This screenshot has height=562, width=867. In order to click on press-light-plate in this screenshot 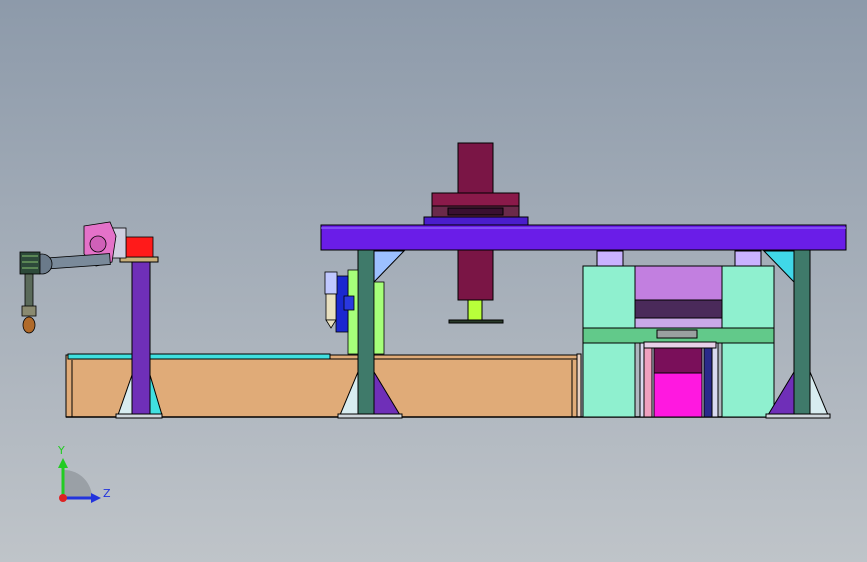, I will do `click(678, 323)`.